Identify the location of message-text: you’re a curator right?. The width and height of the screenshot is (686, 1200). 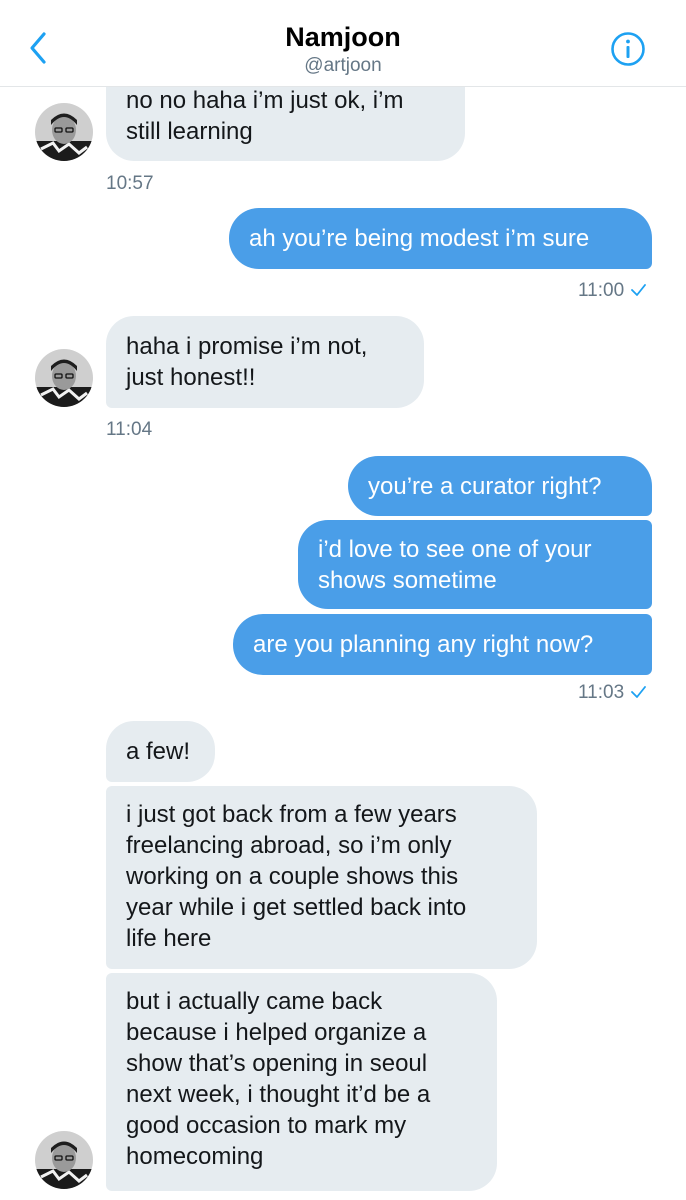
(485, 486).